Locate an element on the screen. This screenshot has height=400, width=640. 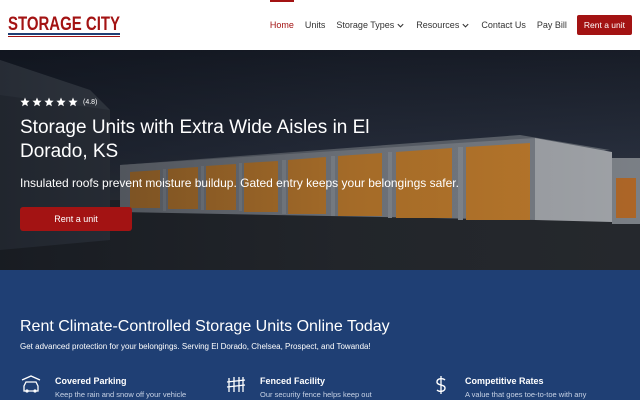
nav-resources: Resources is located at coordinates (443, 25).